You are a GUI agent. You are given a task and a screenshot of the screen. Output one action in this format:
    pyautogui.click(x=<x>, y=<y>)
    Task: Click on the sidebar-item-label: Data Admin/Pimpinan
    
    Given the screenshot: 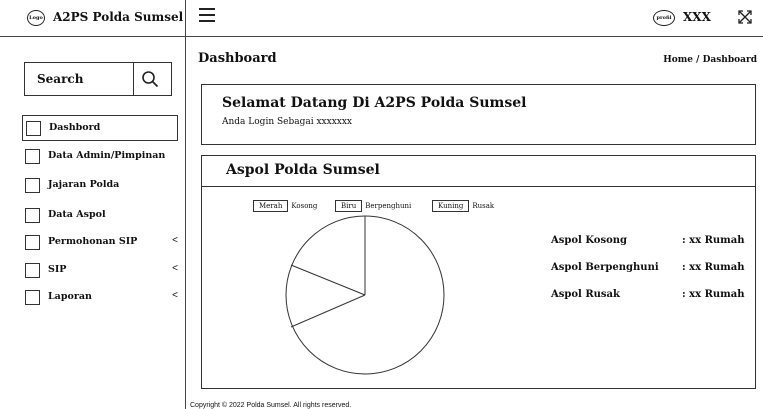 What is the action you would take?
    pyautogui.click(x=107, y=155)
    